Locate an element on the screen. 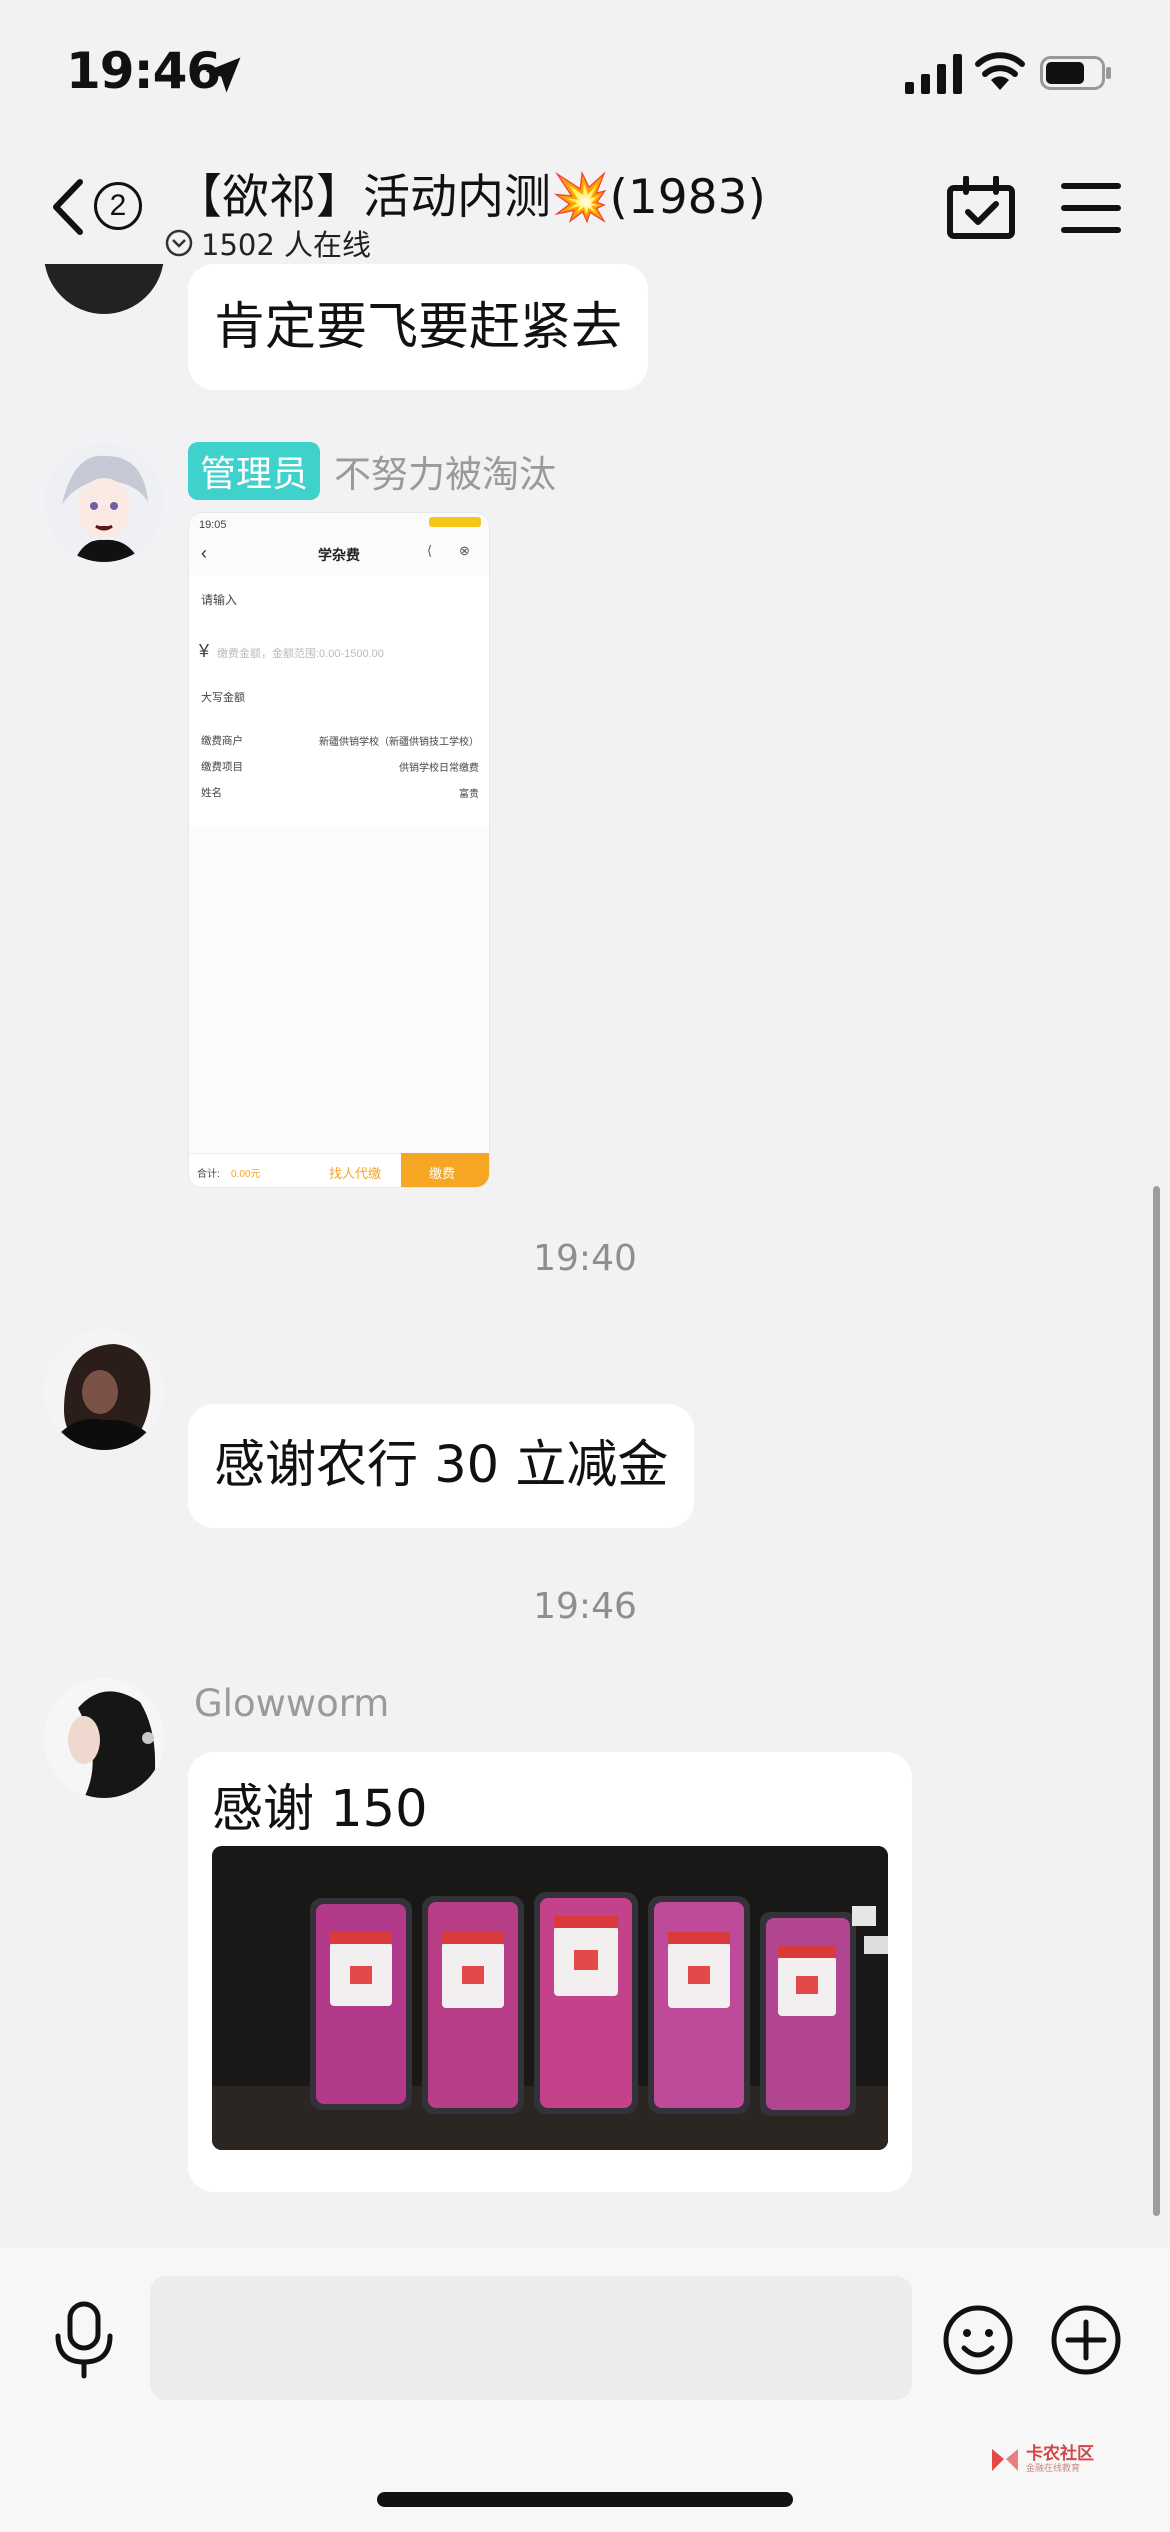 The width and height of the screenshot is (1170, 2532). microphone-icon is located at coordinates (84, 2340).